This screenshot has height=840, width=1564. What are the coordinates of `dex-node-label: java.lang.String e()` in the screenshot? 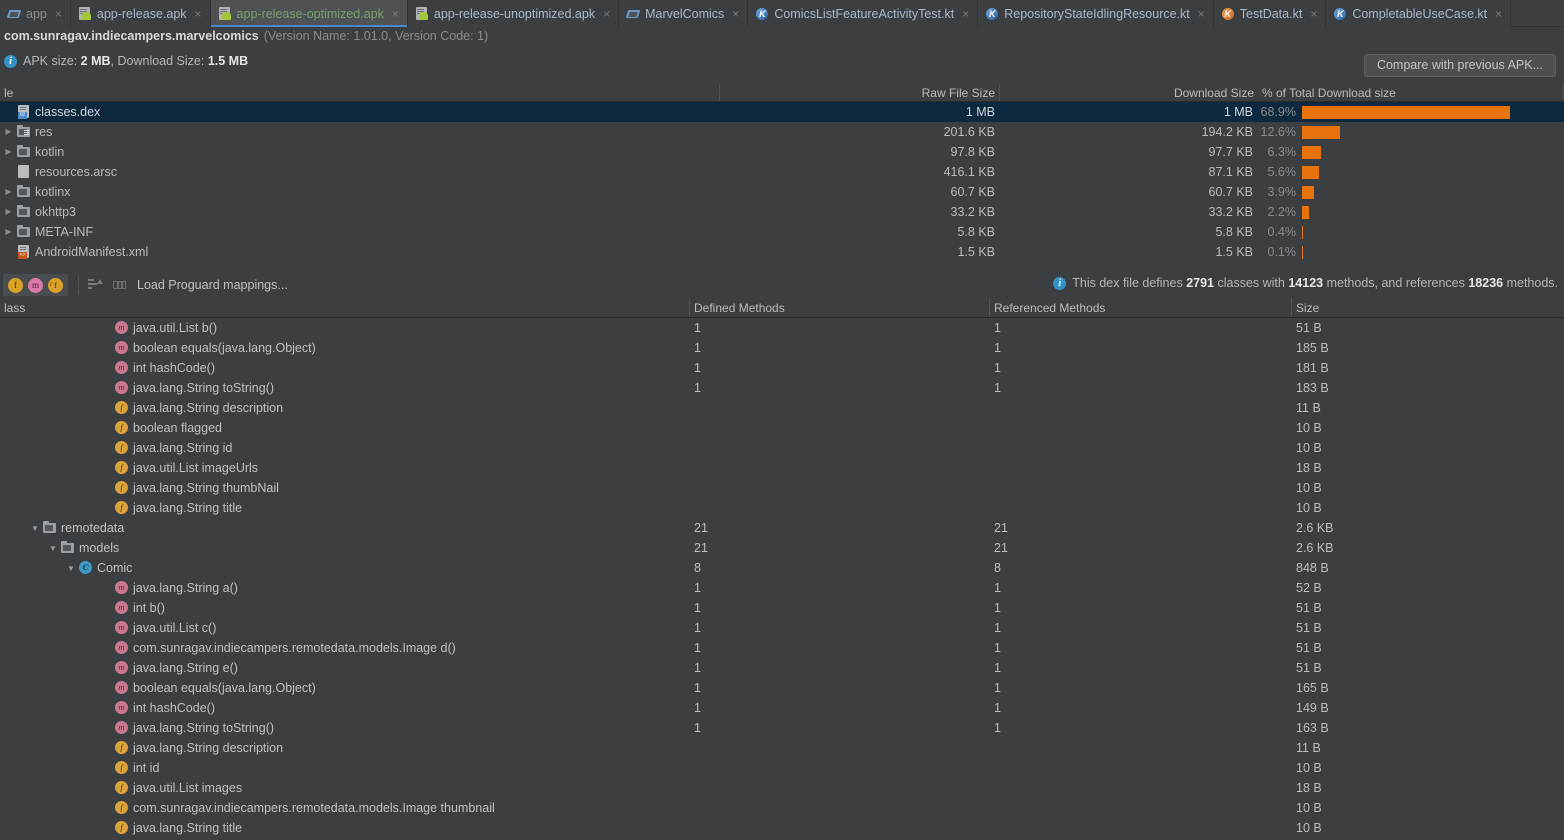 It's located at (185, 668).